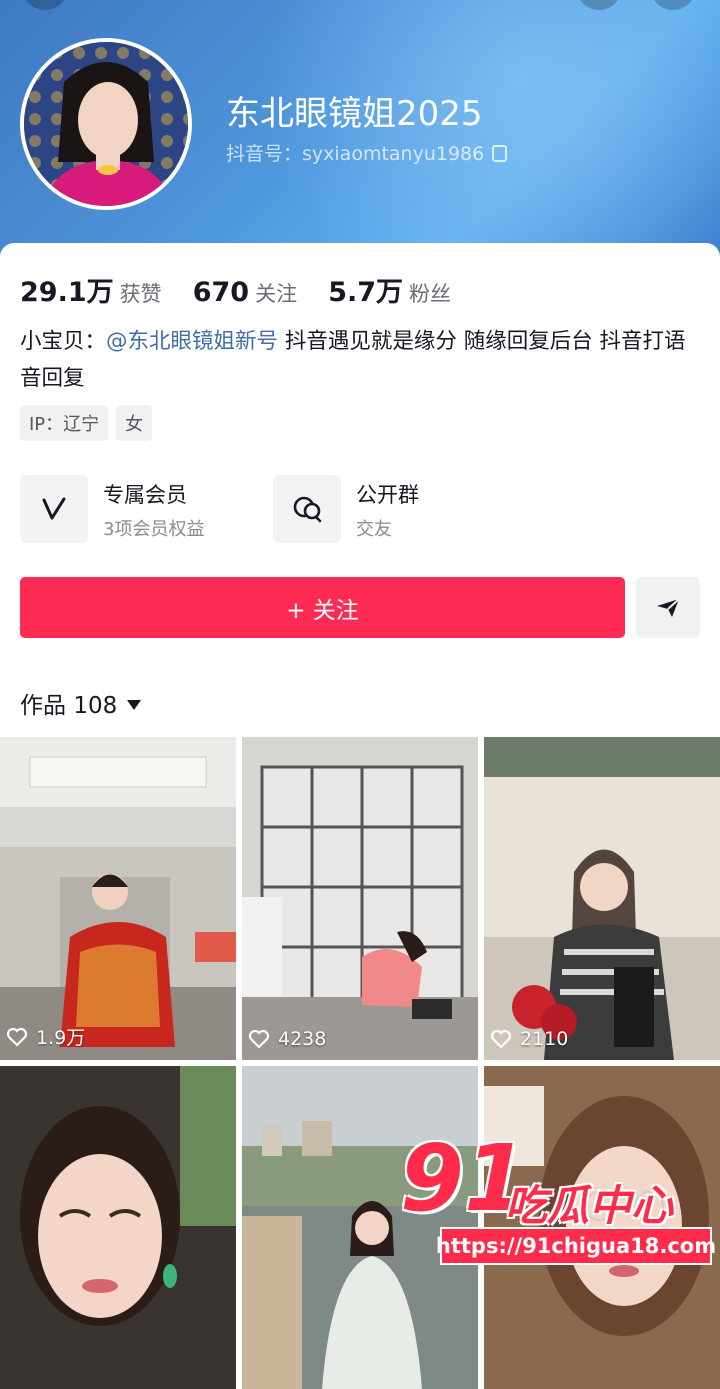  I want to click on video-likes: 4238, so click(287, 1039).